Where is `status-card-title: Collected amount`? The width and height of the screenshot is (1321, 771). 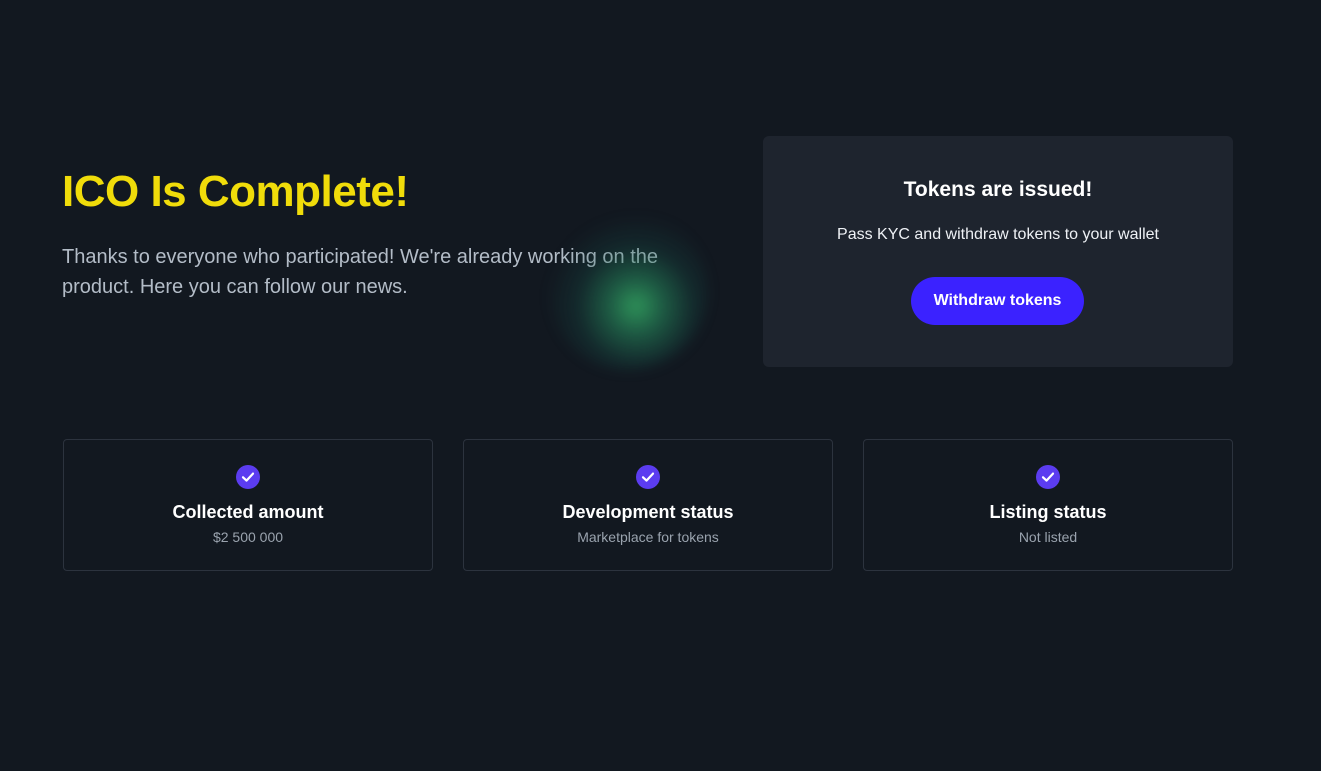 status-card-title: Collected amount is located at coordinates (248, 512).